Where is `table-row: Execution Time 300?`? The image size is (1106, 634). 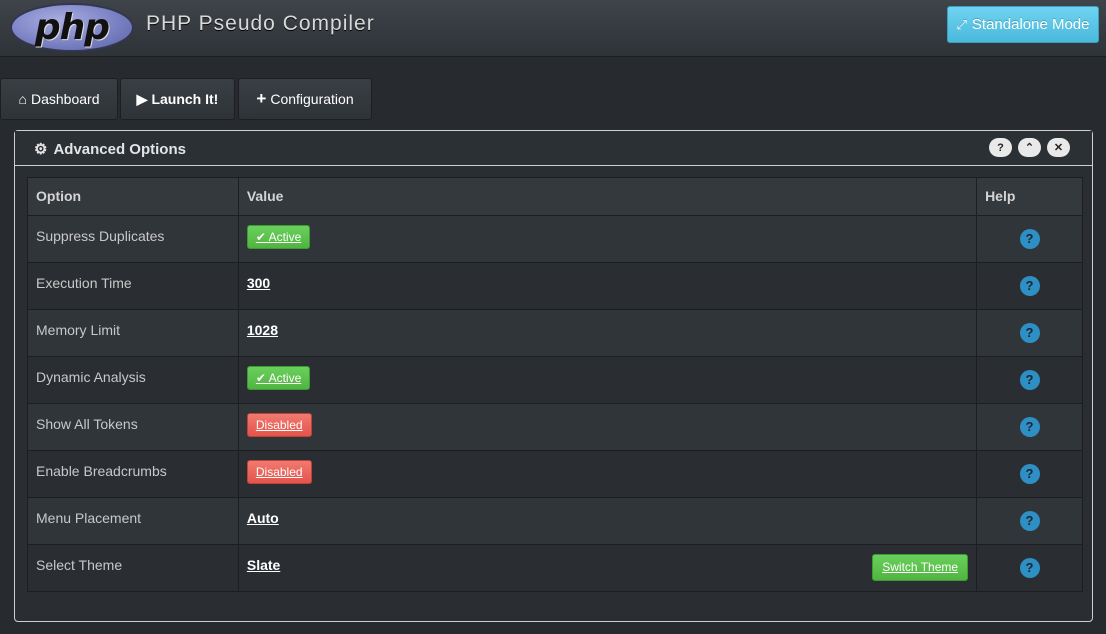 table-row: Execution Time 300? is located at coordinates (555, 286).